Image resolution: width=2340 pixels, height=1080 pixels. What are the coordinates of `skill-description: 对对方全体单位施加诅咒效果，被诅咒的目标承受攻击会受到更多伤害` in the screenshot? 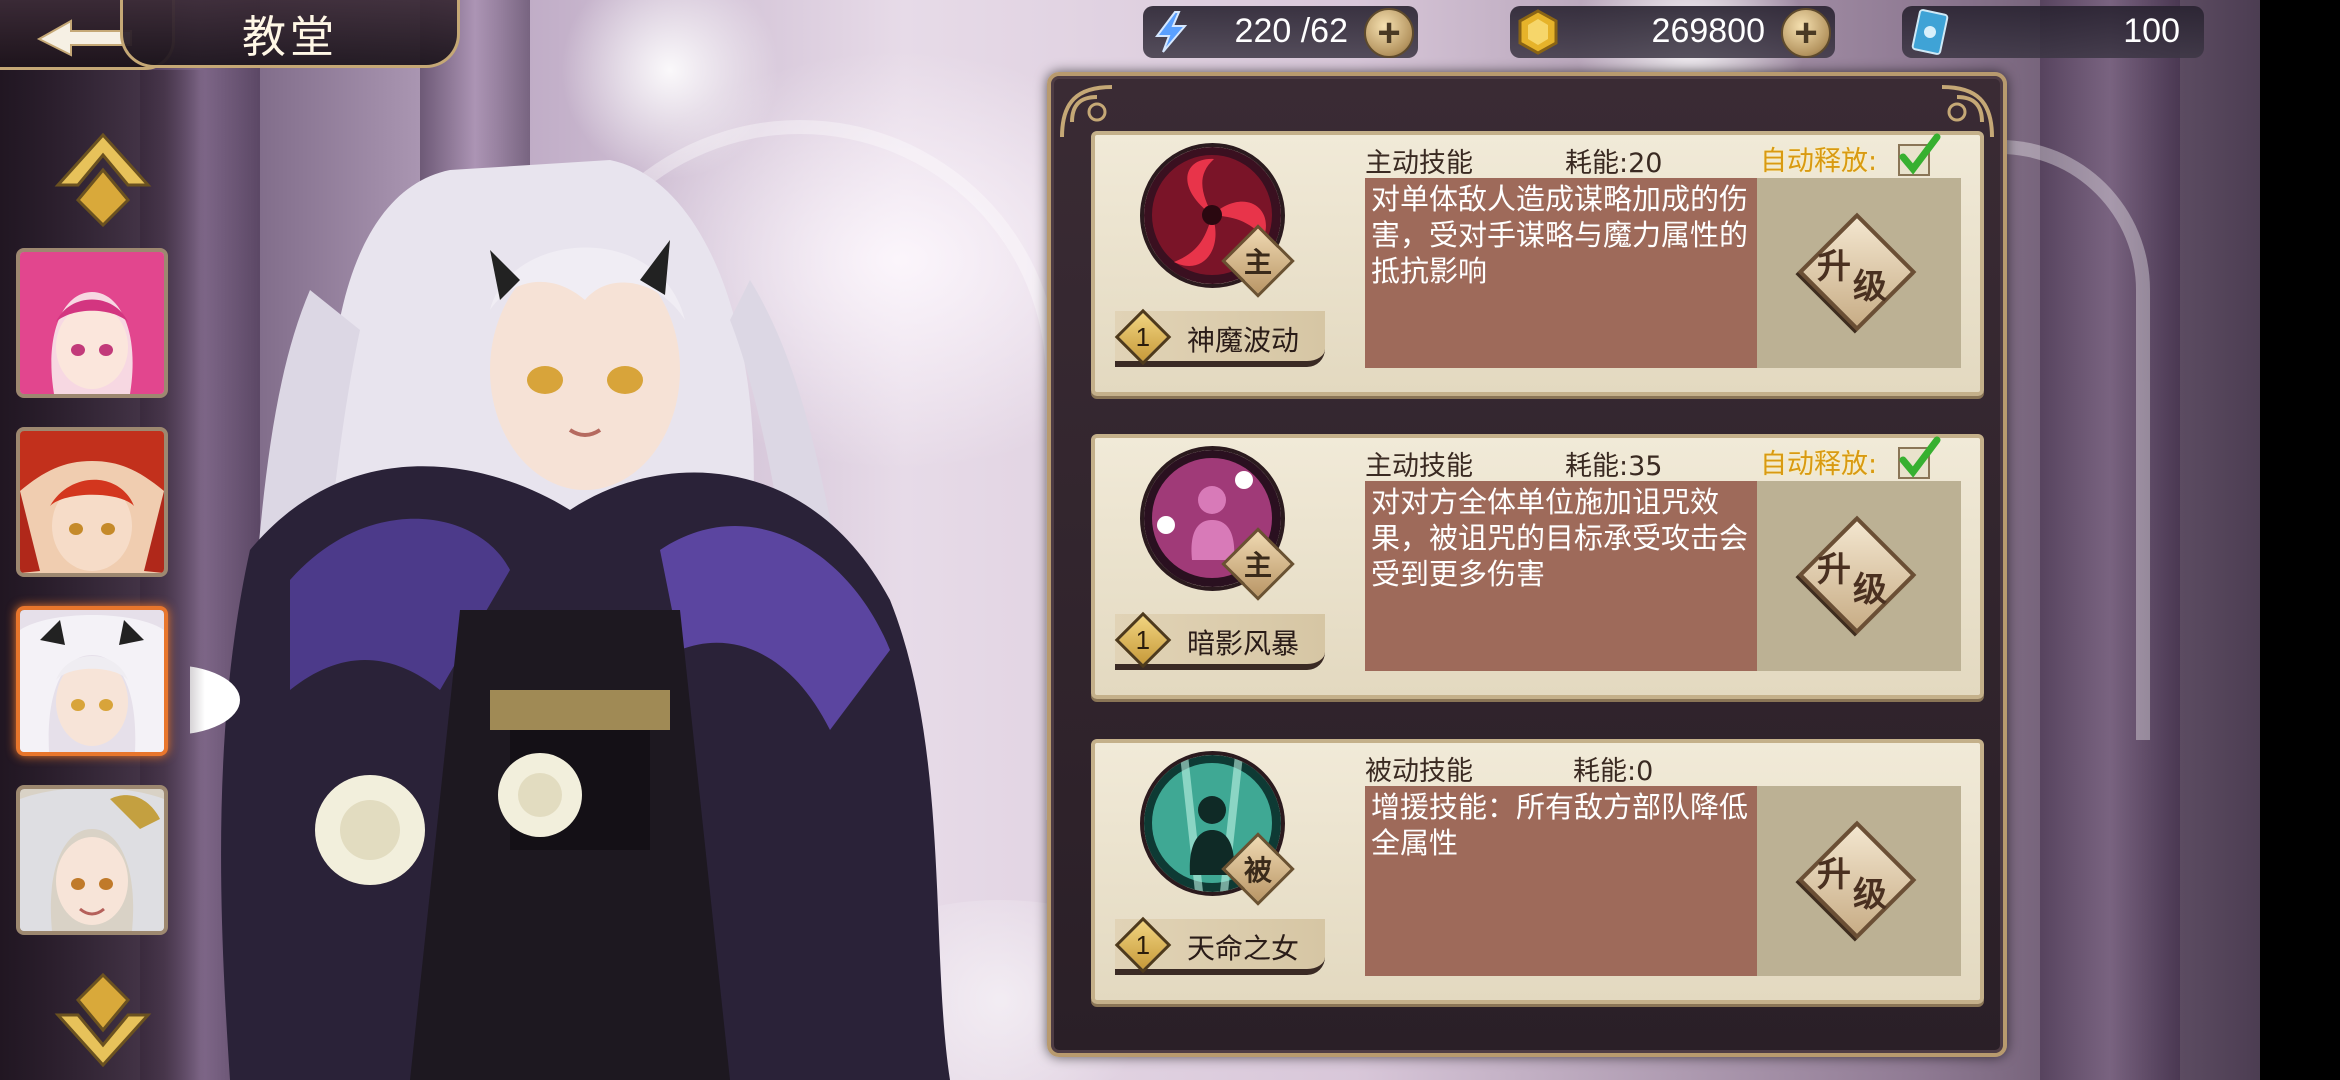 It's located at (1561, 576).